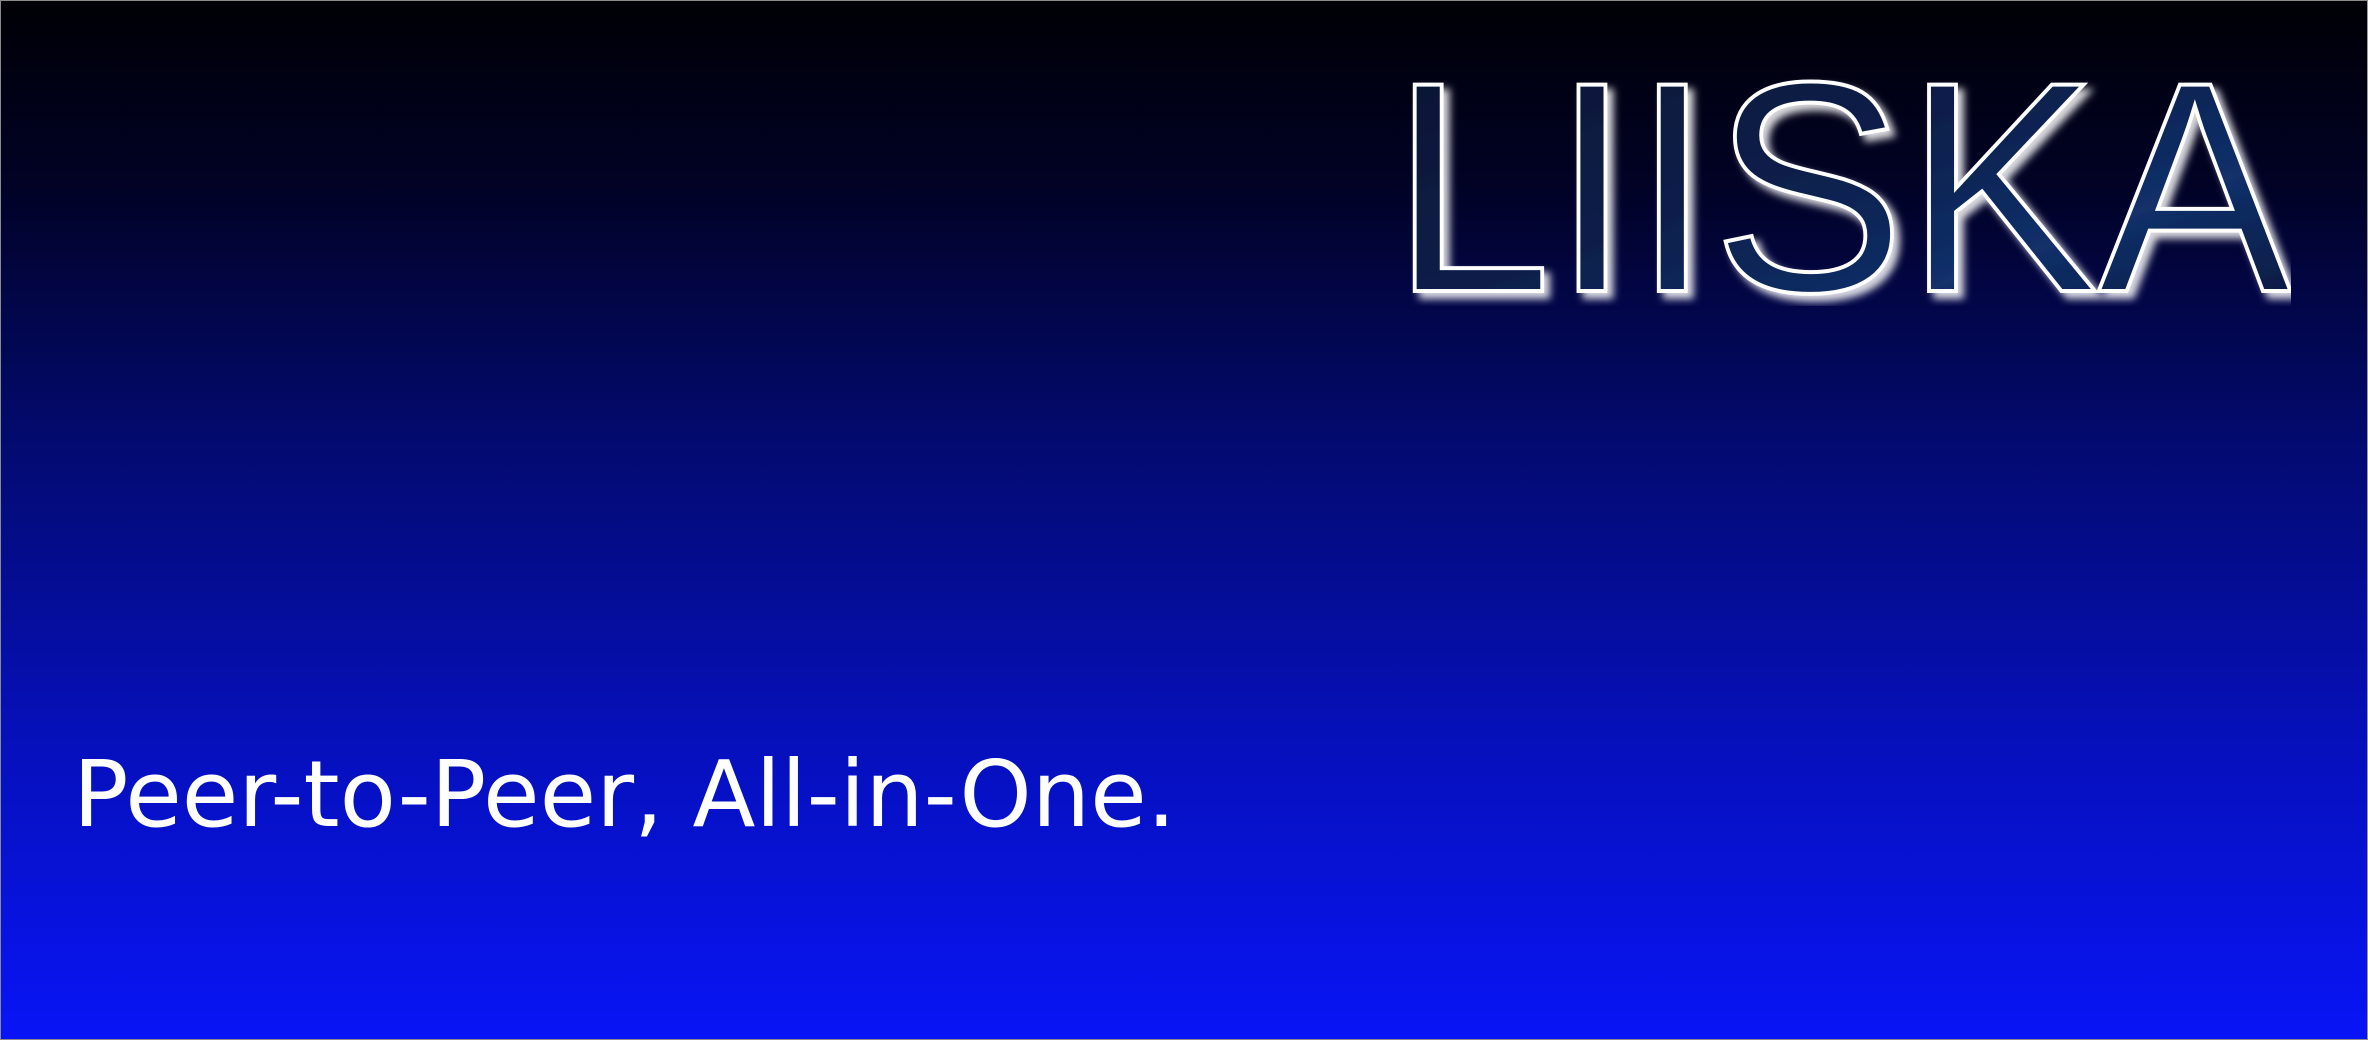 This screenshot has height=1040, width=2368. I want to click on logo-text: LIISKA, so click(1841, 181).